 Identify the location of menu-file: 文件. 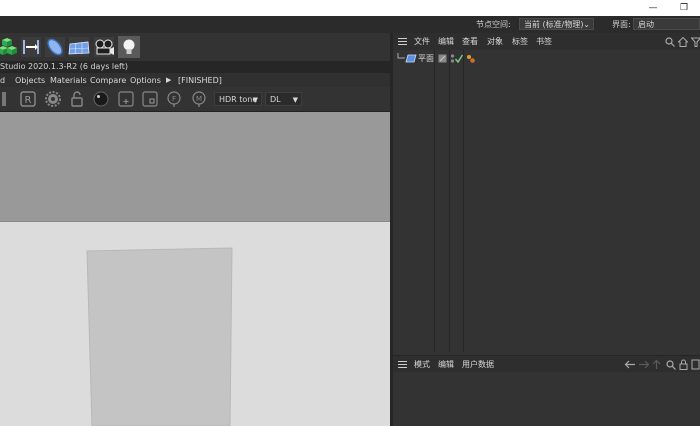
(422, 42).